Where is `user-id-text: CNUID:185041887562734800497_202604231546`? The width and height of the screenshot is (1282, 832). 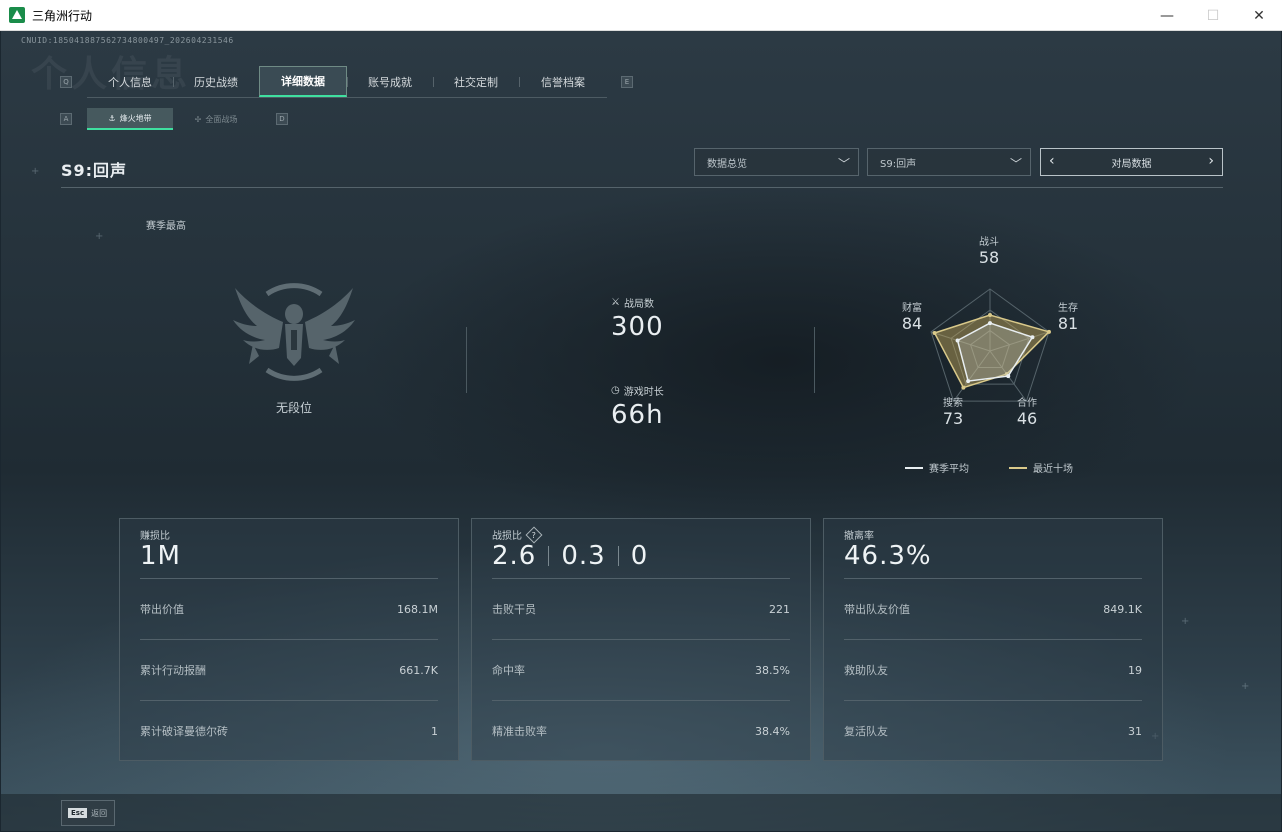 user-id-text: CNUID:185041887562734800497_202604231546 is located at coordinates (127, 40).